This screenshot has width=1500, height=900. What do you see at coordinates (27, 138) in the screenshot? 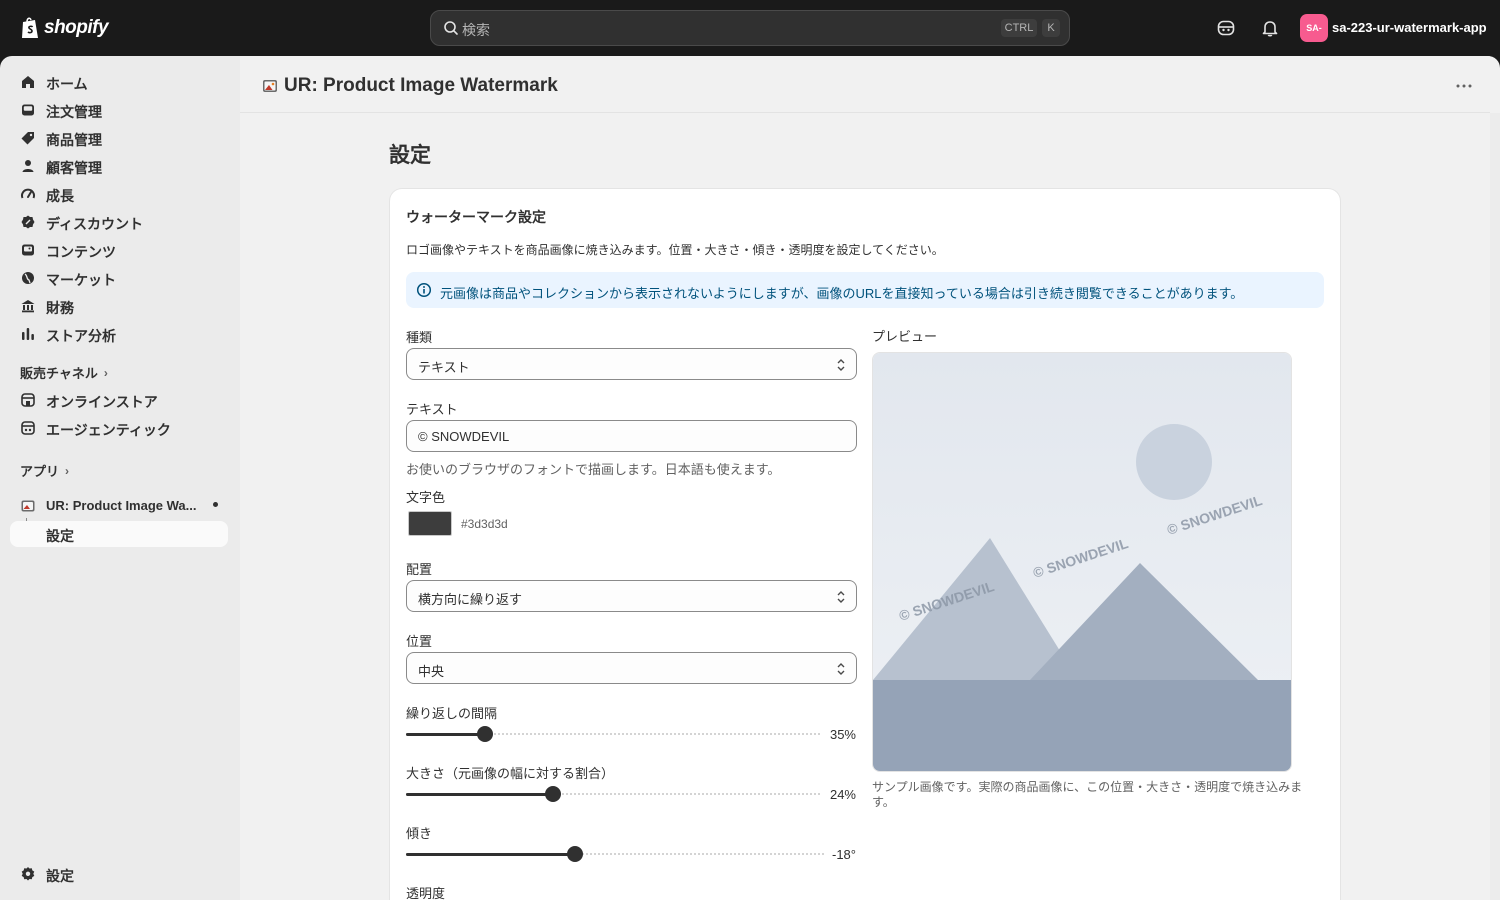
I see `tag-icon` at bounding box center [27, 138].